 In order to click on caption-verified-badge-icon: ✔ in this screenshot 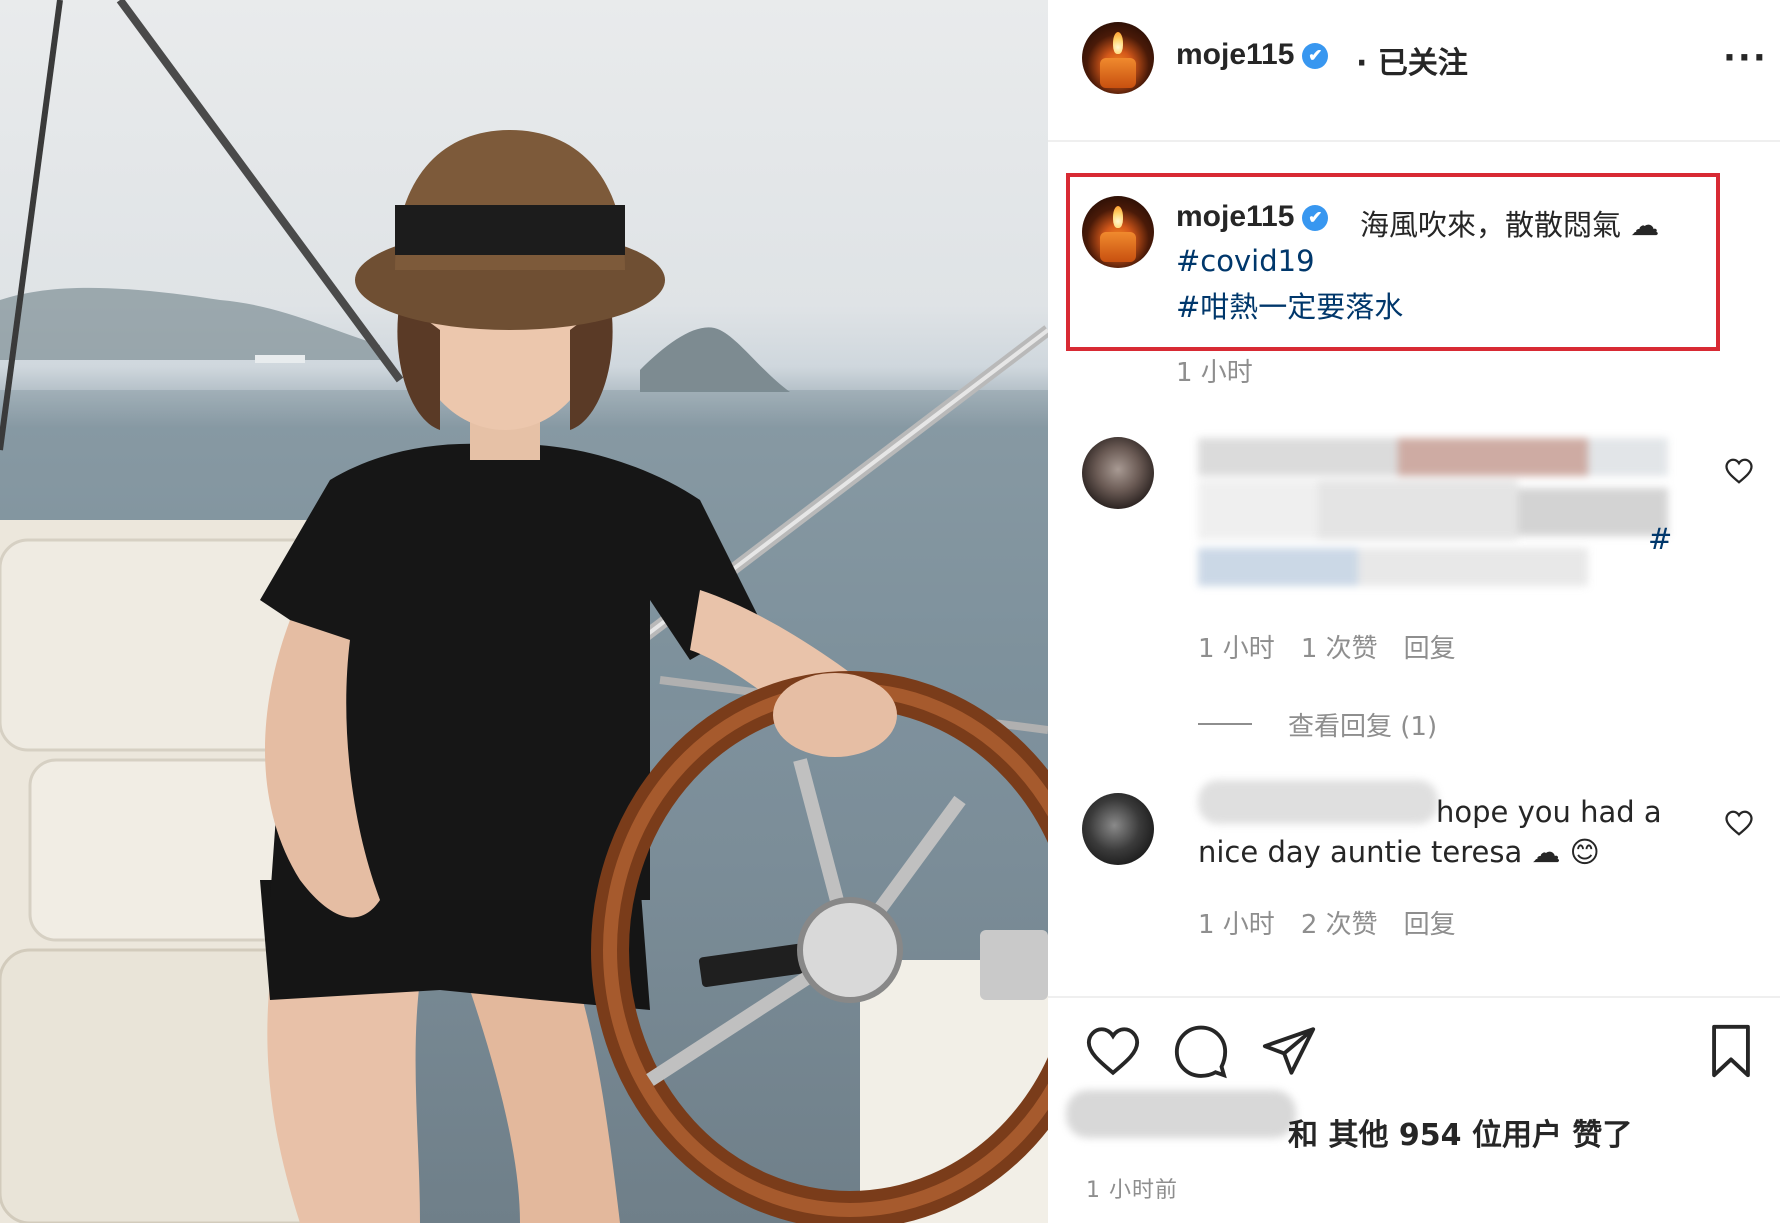, I will do `click(1315, 218)`.